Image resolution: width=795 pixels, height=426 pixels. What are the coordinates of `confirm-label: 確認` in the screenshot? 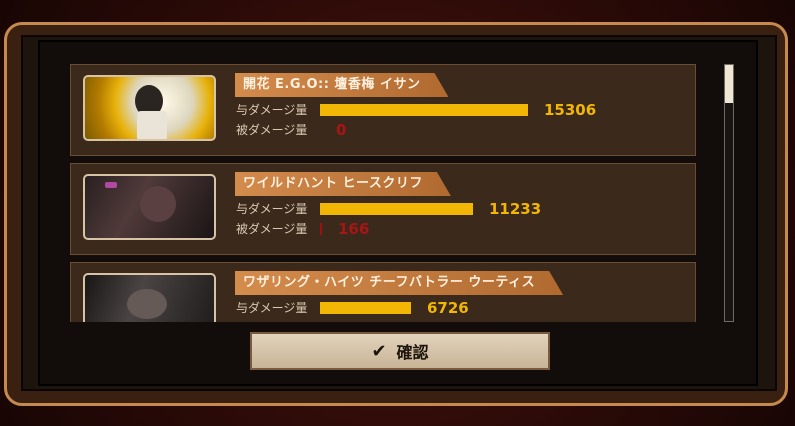 It's located at (412, 352).